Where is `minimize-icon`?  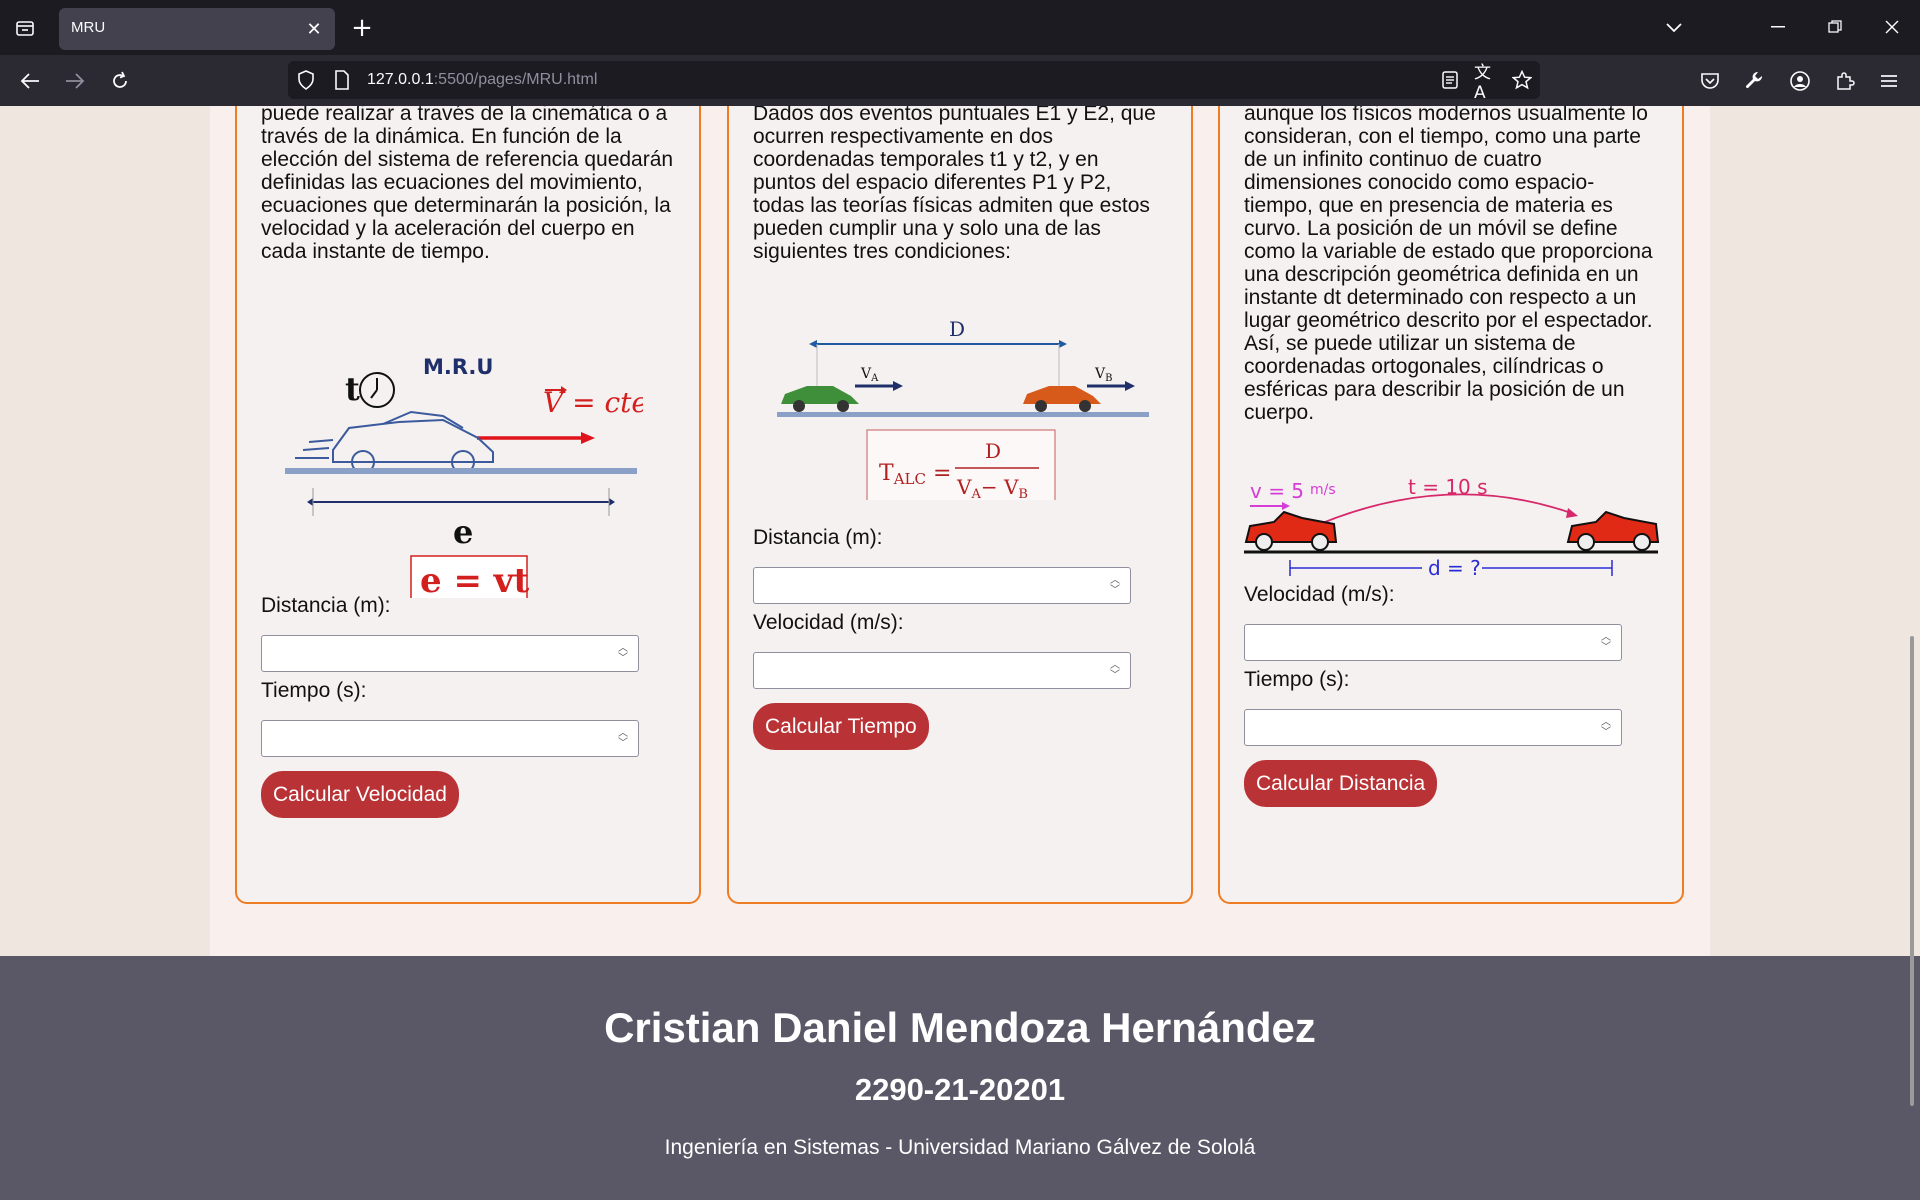 minimize-icon is located at coordinates (1778, 27).